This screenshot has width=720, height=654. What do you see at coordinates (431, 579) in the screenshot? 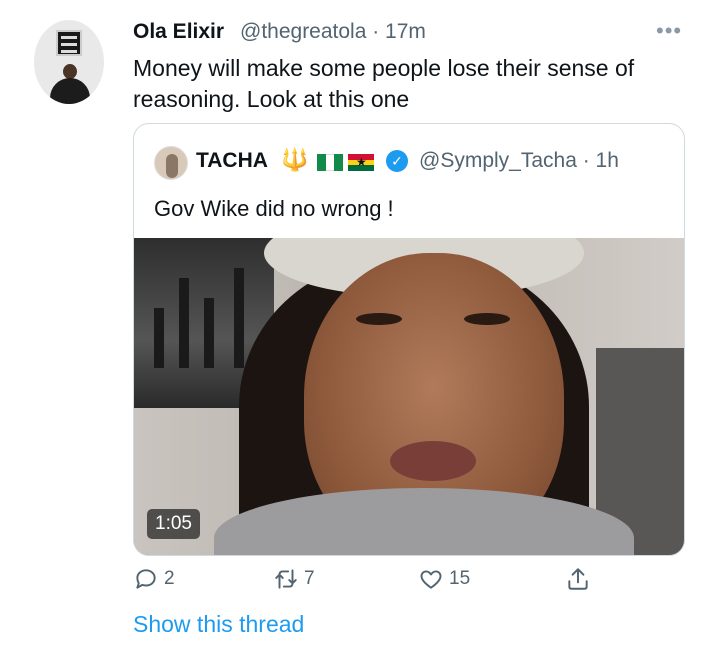
I see `heart-icon` at bounding box center [431, 579].